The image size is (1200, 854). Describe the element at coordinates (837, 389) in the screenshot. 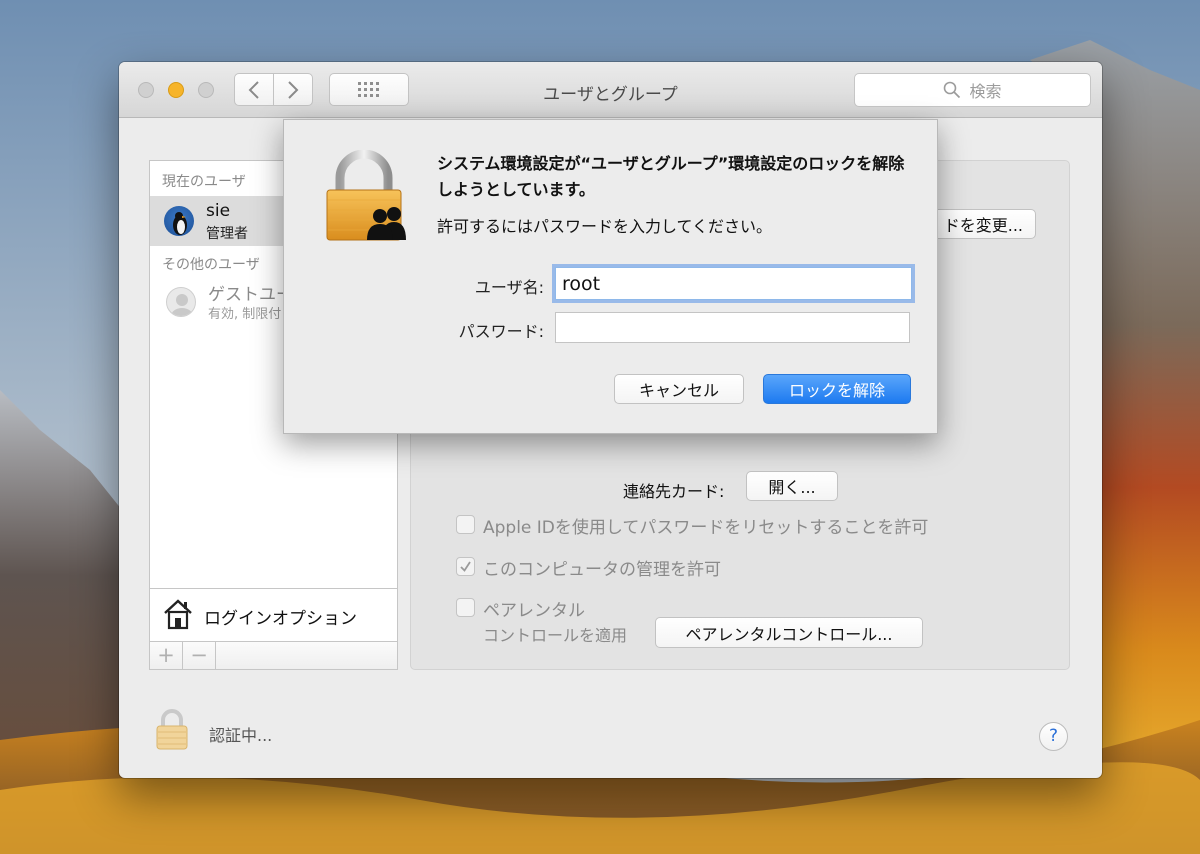

I see `unlock-button: ロックを解除` at that location.